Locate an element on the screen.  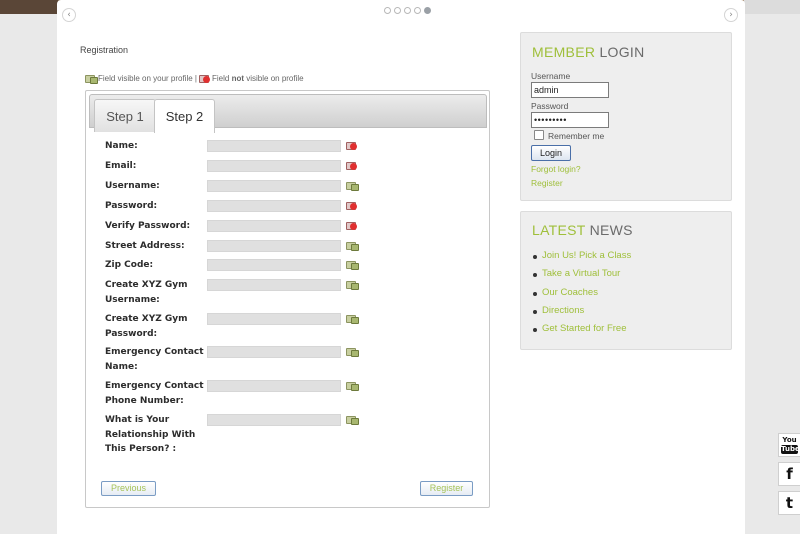
facebook-button: f is located at coordinates (789, 474).